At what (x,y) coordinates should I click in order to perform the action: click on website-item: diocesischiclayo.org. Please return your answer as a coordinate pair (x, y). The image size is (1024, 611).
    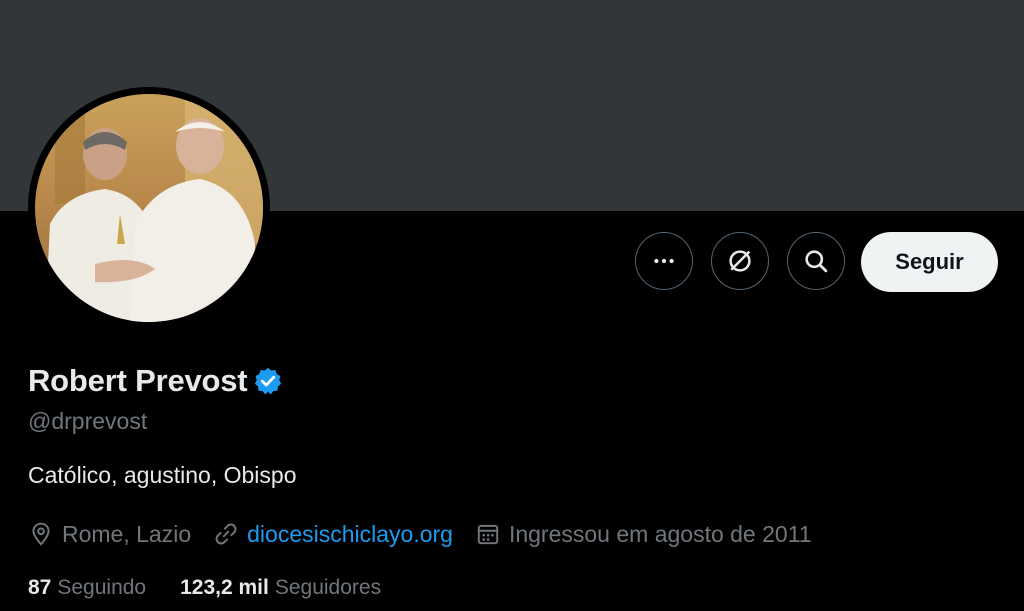
    Looking at the image, I should click on (333, 534).